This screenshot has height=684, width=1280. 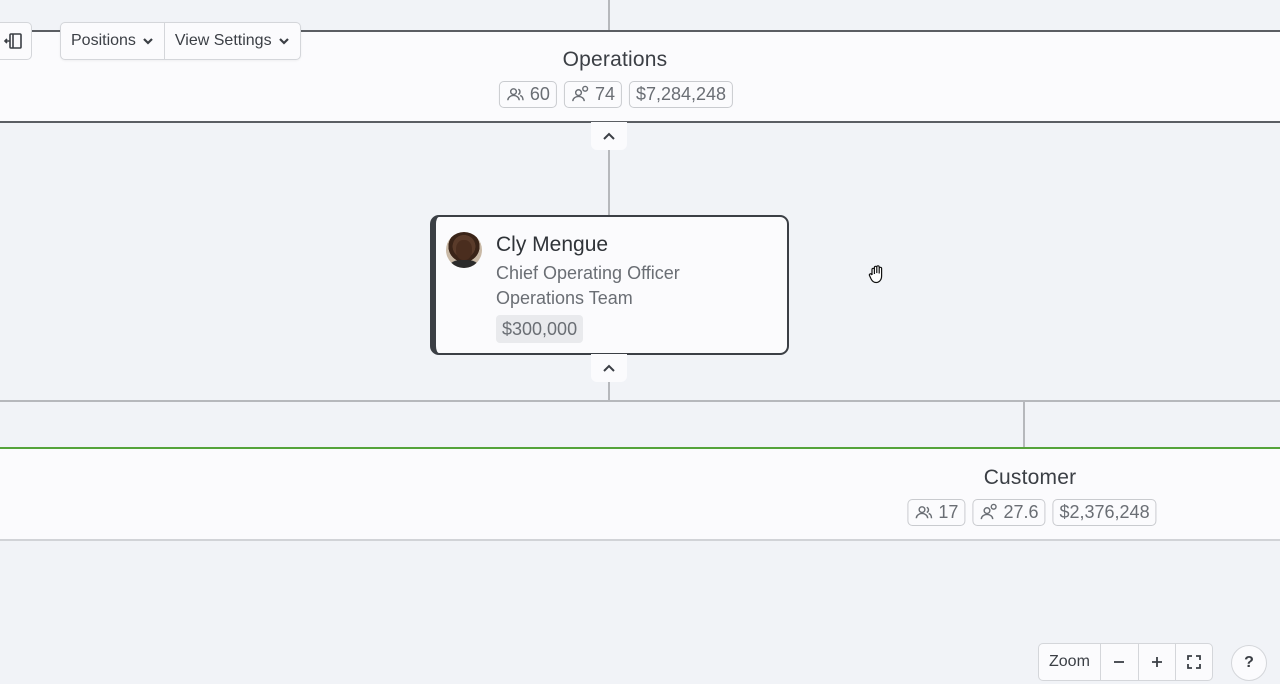 What do you see at coordinates (592, 94) in the screenshot?
I see `positions-chip: 74` at bounding box center [592, 94].